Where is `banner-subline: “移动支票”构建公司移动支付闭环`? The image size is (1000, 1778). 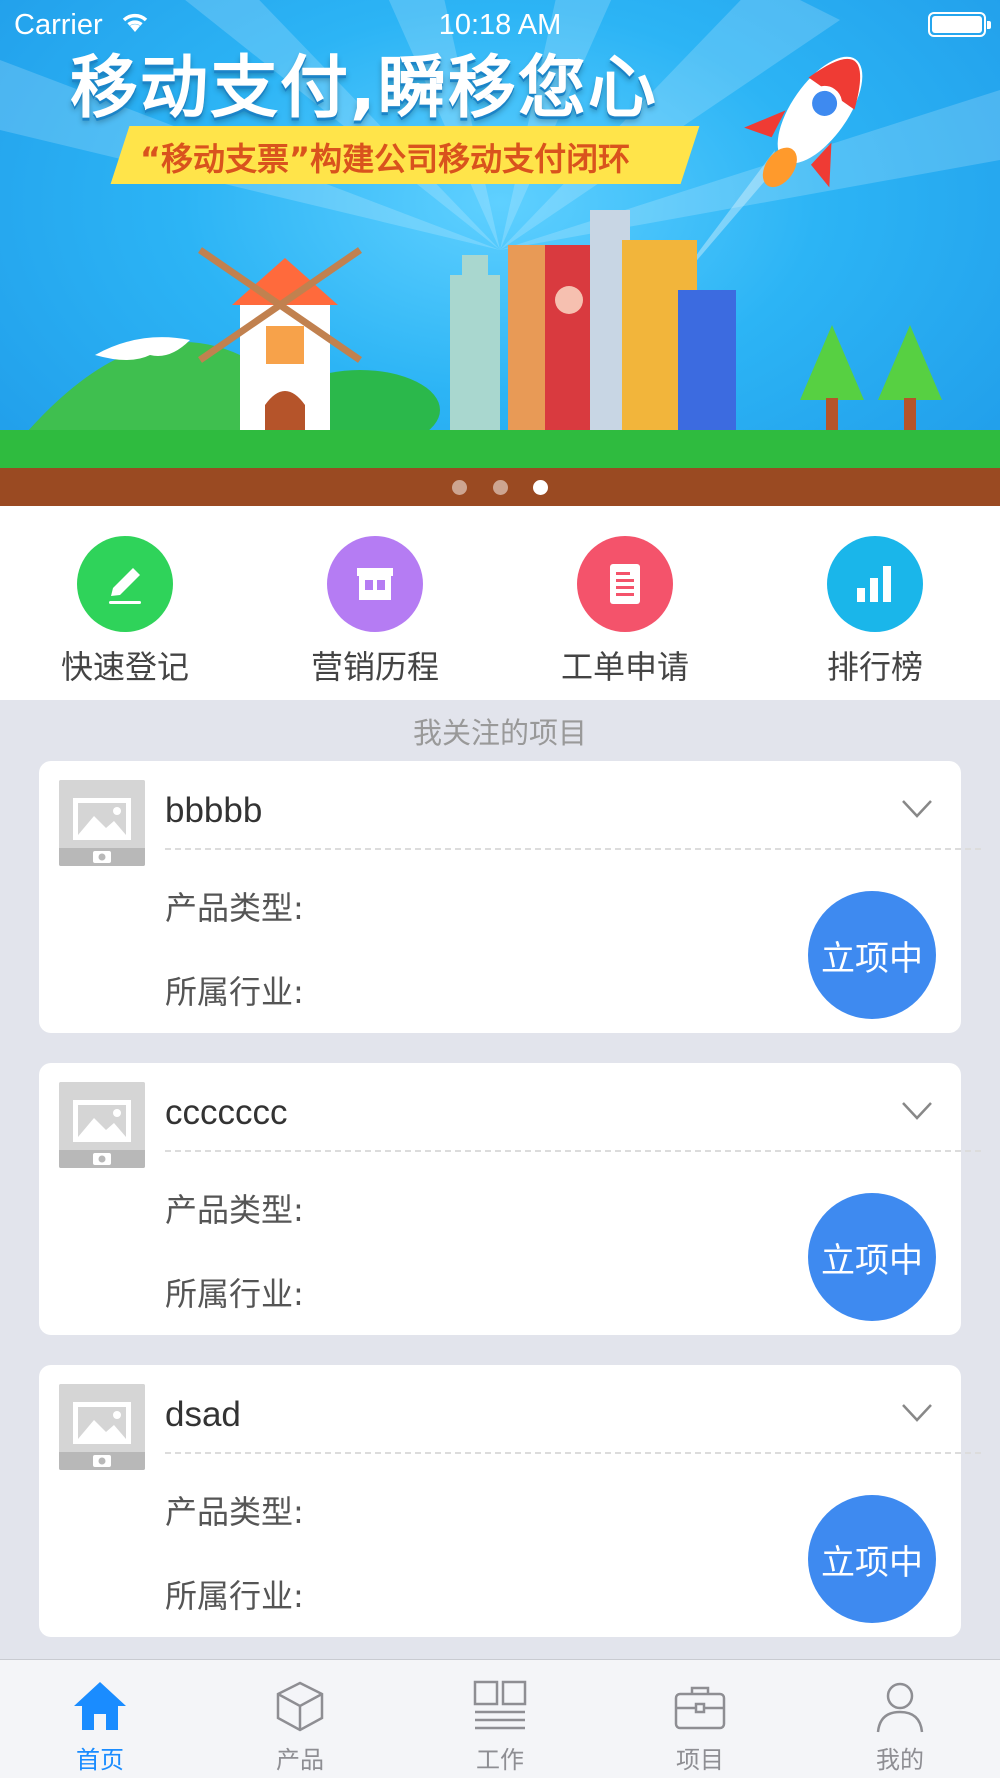 banner-subline: “移动支票”构建公司移动支付闭环 is located at coordinates (385, 159).